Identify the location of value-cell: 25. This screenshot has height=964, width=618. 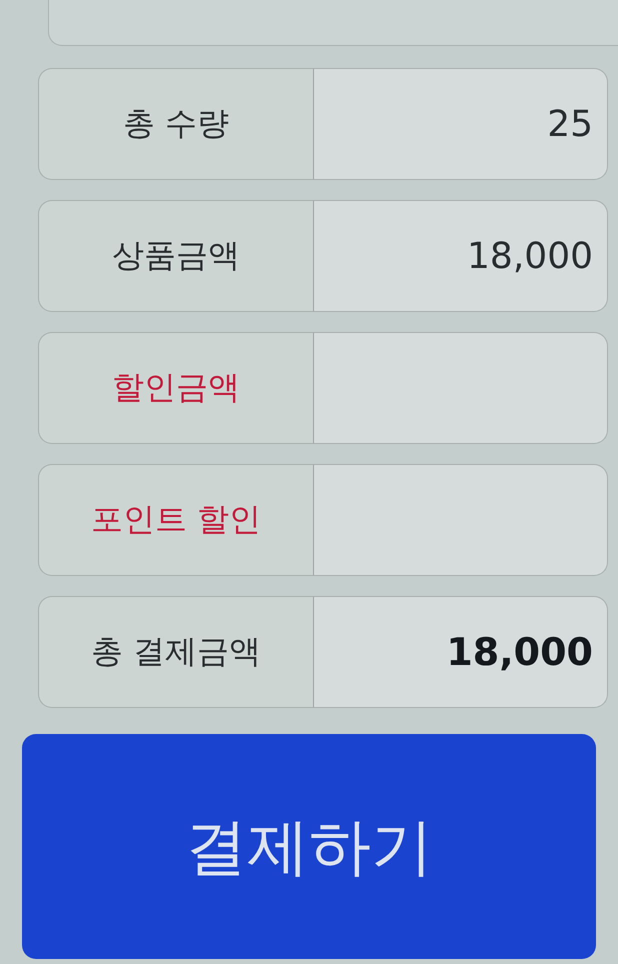
(461, 124).